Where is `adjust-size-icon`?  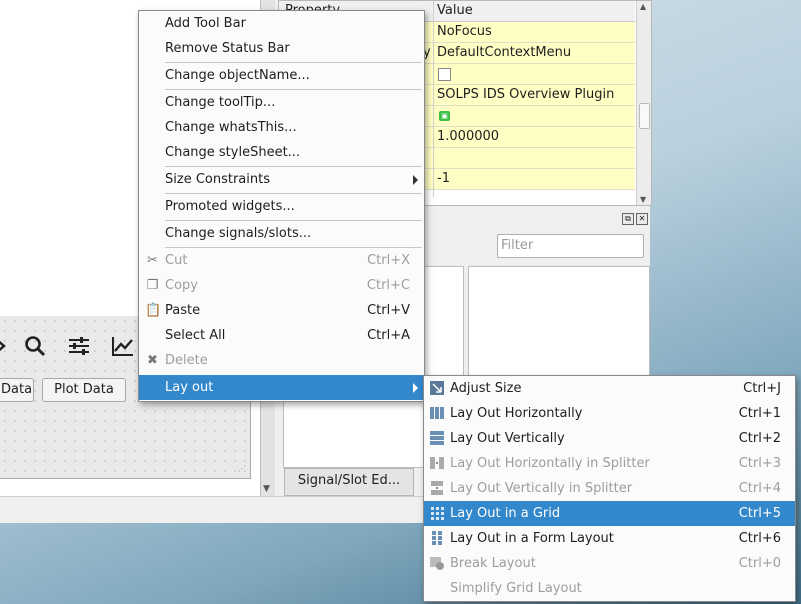 adjust-size-icon is located at coordinates (437, 388).